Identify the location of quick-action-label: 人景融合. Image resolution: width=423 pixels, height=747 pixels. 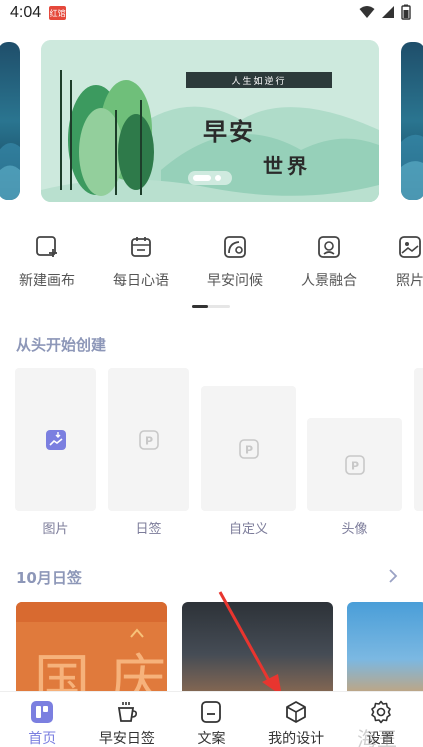
(329, 281).